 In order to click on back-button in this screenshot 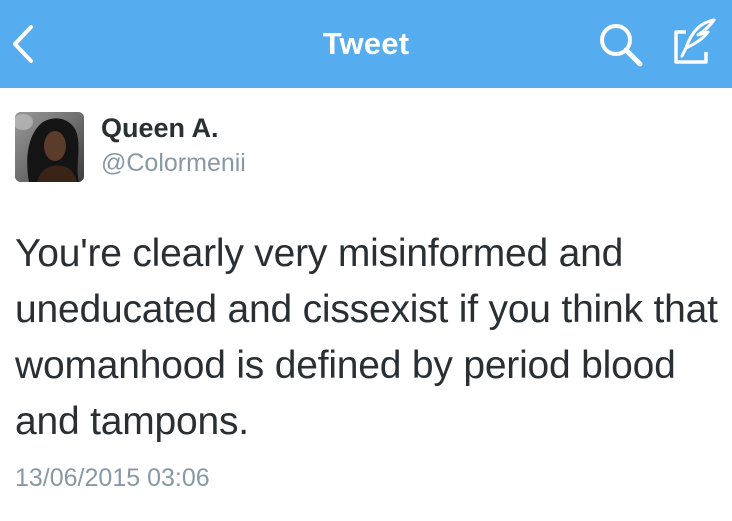, I will do `click(30, 44)`.